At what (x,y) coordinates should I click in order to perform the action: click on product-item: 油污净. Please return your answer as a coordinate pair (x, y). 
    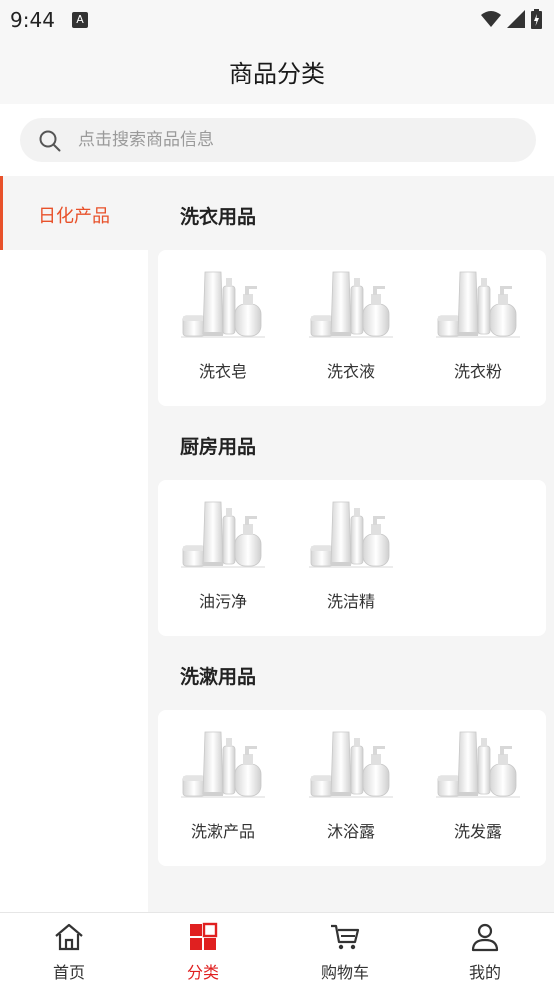
    Looking at the image, I should click on (223, 555).